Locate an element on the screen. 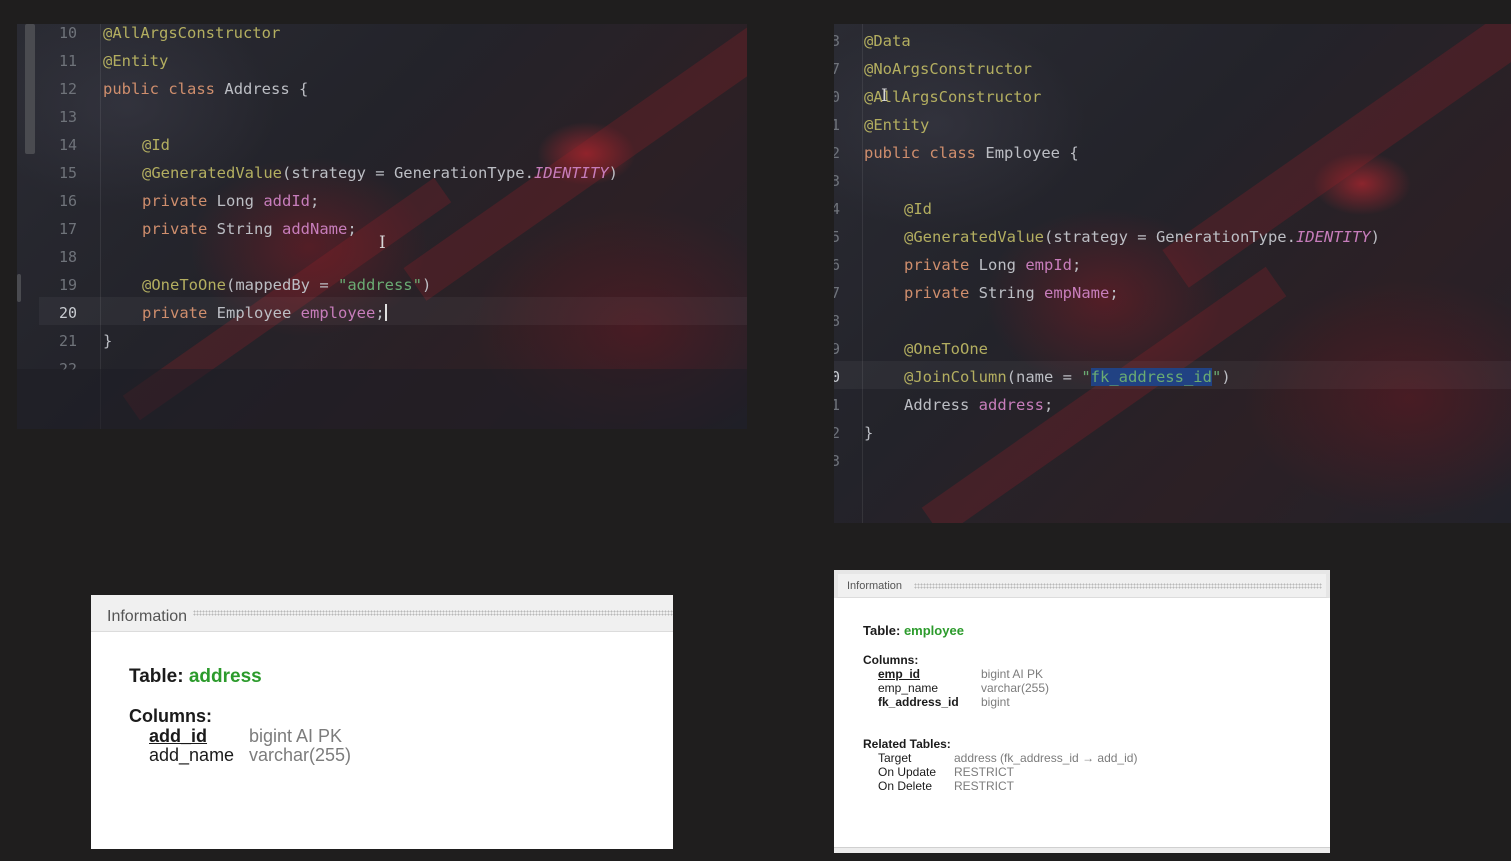 Image resolution: width=1511 pixels, height=861 pixels. code-line: @NoArgsConstructor is located at coordinates (948, 69).